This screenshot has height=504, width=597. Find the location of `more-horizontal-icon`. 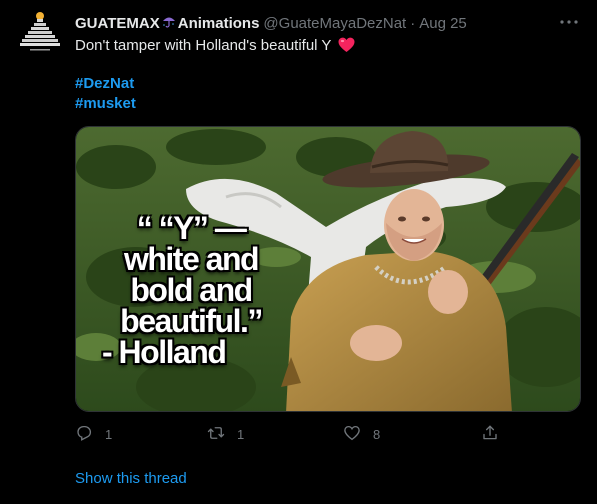

more-horizontal-icon is located at coordinates (569, 22).